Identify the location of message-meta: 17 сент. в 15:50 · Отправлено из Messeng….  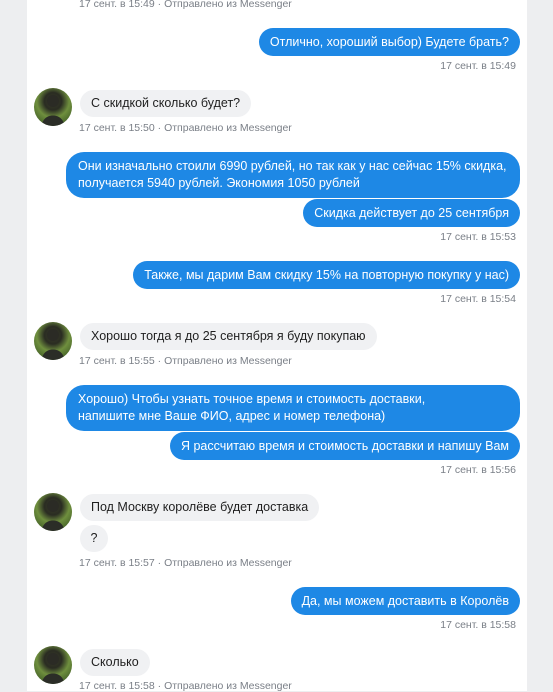
(185, 128).